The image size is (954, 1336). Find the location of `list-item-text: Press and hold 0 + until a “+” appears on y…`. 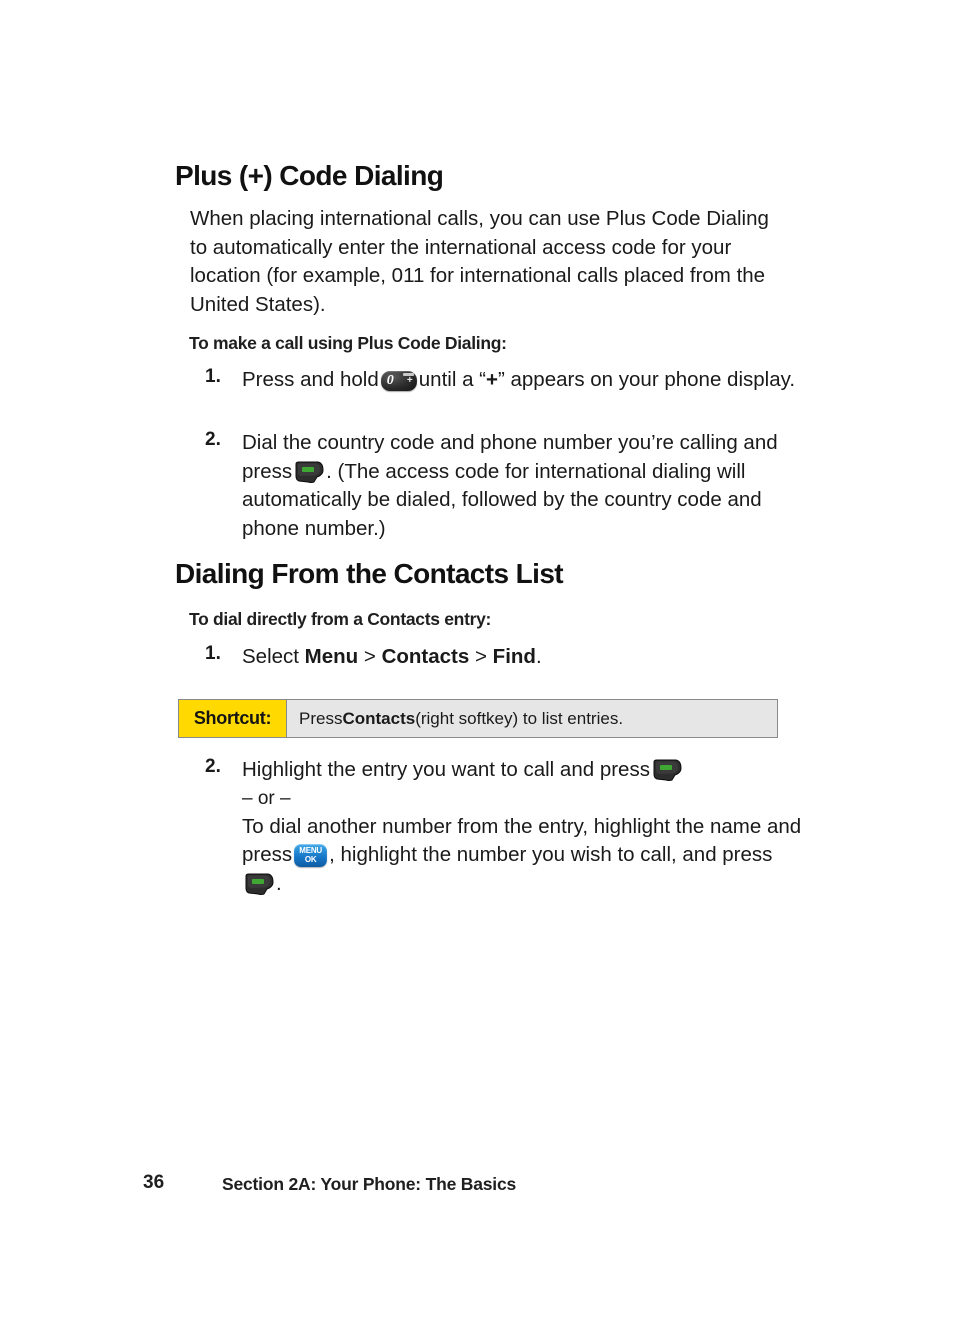

list-item-text: Press and hold 0 + until a “+” appears on y… is located at coordinates (523, 380).